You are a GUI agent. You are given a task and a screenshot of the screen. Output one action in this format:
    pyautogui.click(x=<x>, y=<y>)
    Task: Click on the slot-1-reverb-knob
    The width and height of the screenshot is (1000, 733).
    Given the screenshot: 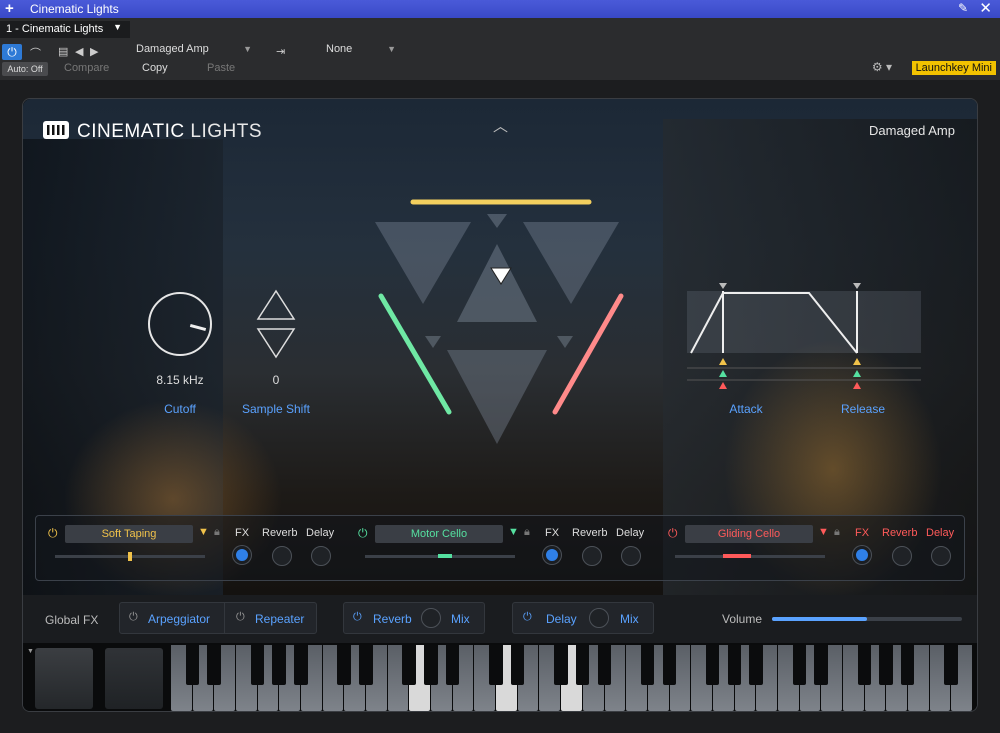 What is the action you would take?
    pyautogui.click(x=282, y=556)
    